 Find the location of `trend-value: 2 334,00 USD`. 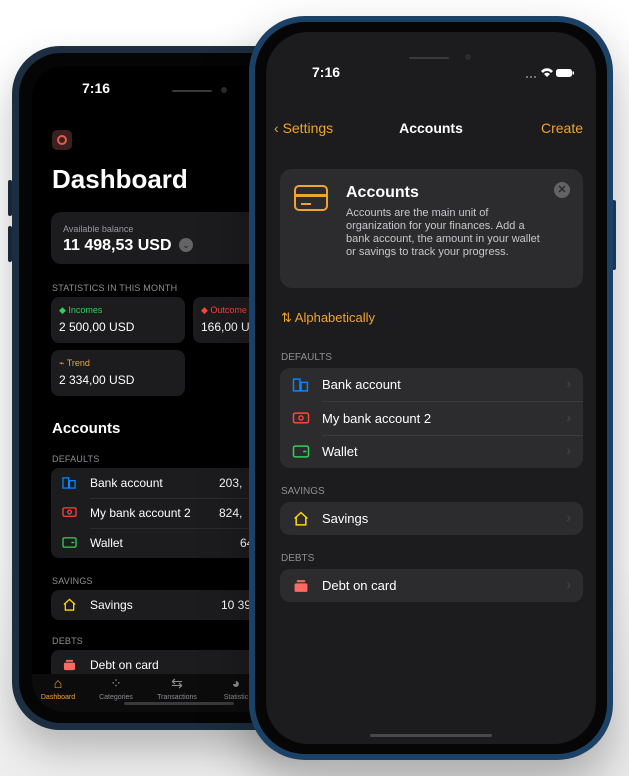

trend-value: 2 334,00 USD is located at coordinates (97, 380).